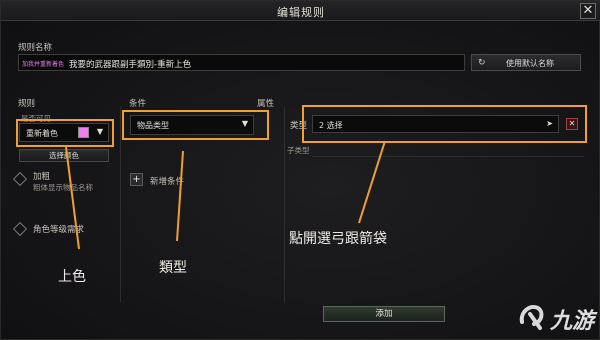  Describe the element at coordinates (530, 63) in the screenshot. I see `use-default-name-label: 使用默认名称` at that location.